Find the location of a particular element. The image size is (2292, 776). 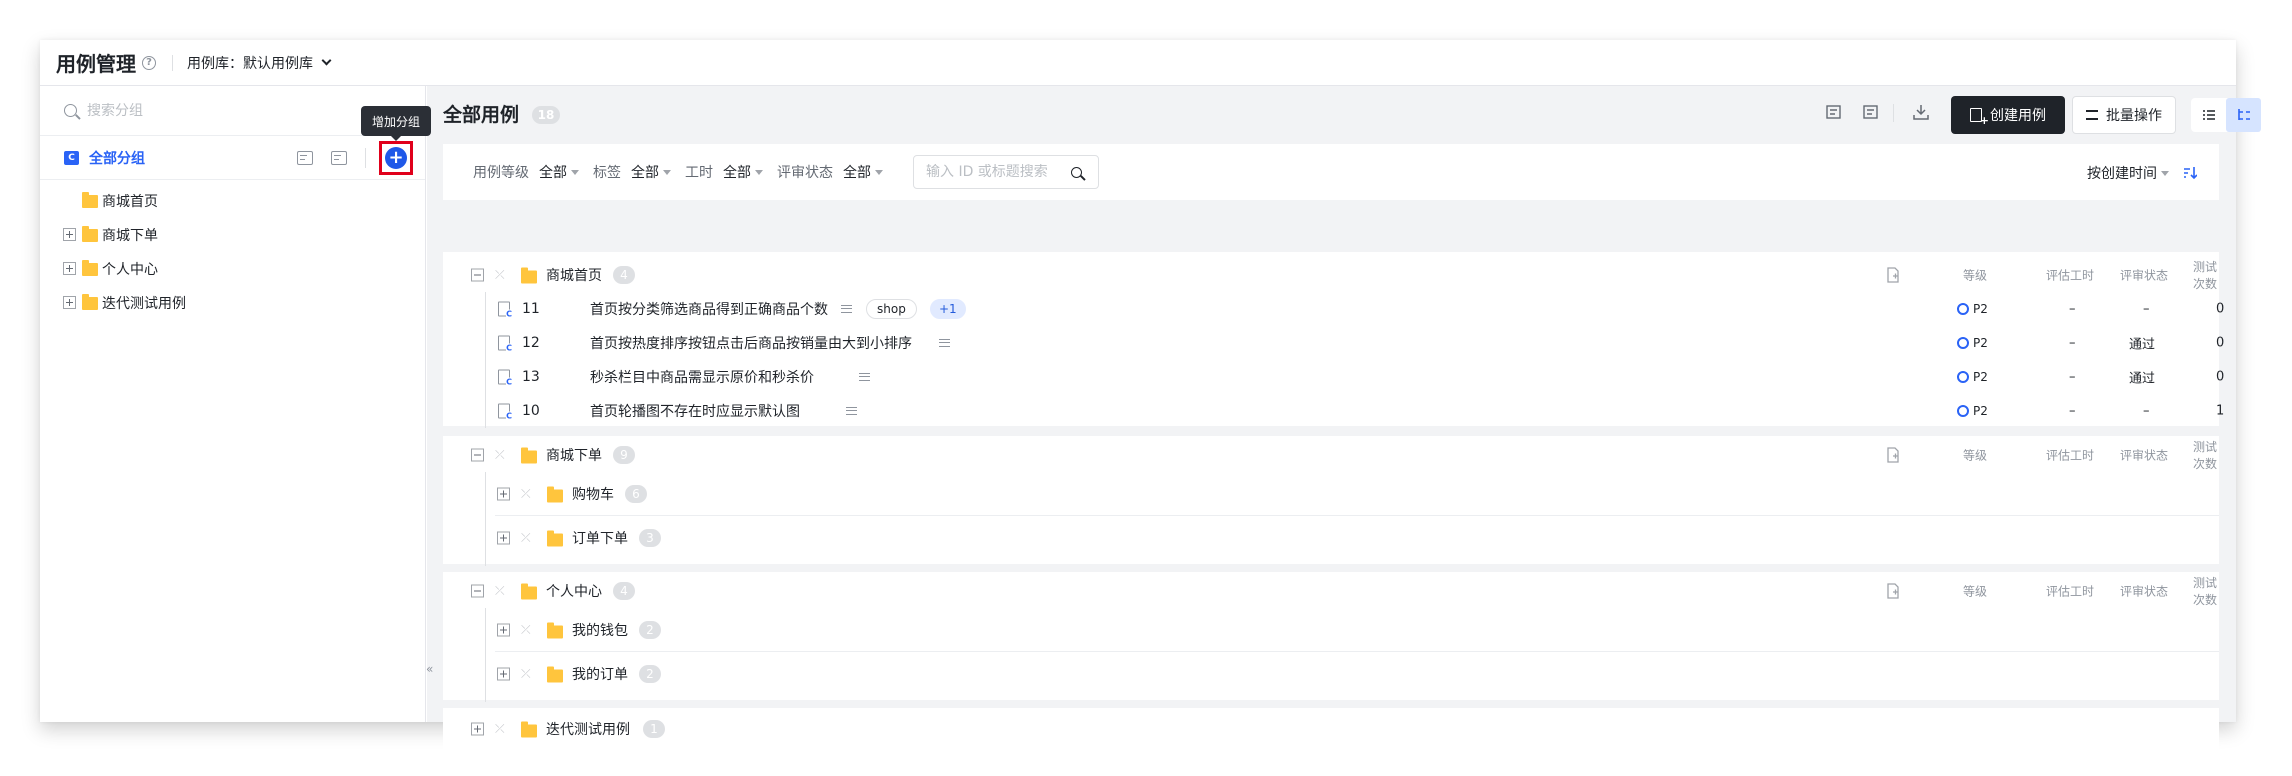

plus-icon: + is located at coordinates (396, 158).